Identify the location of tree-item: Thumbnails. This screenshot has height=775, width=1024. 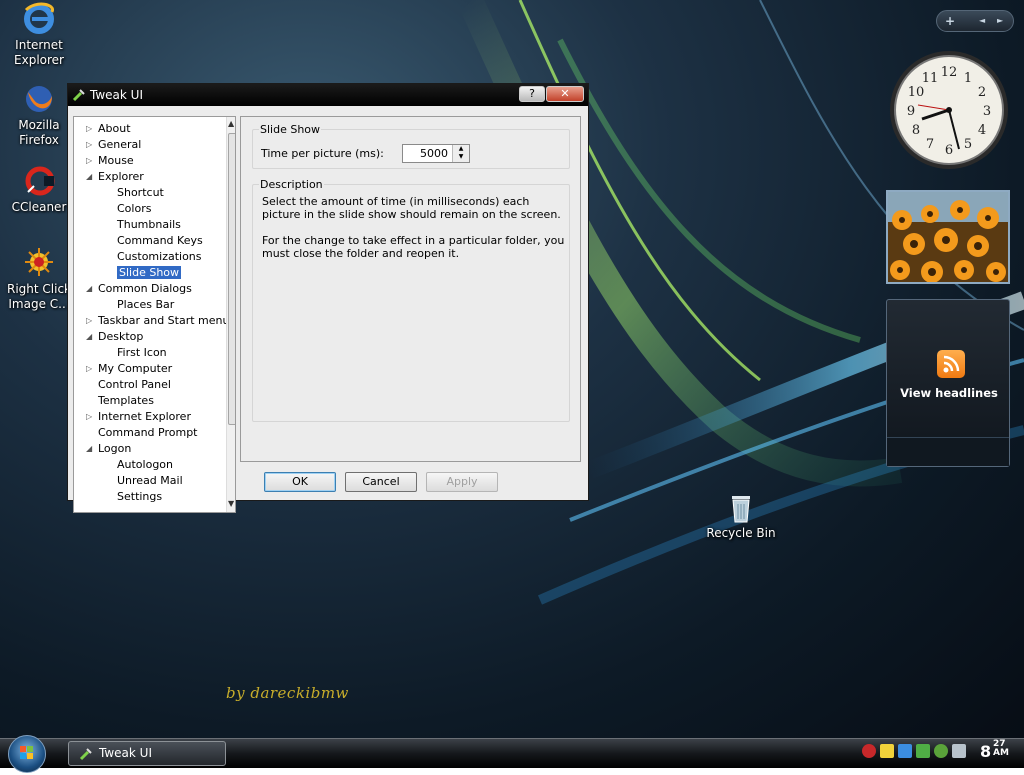
(149, 225).